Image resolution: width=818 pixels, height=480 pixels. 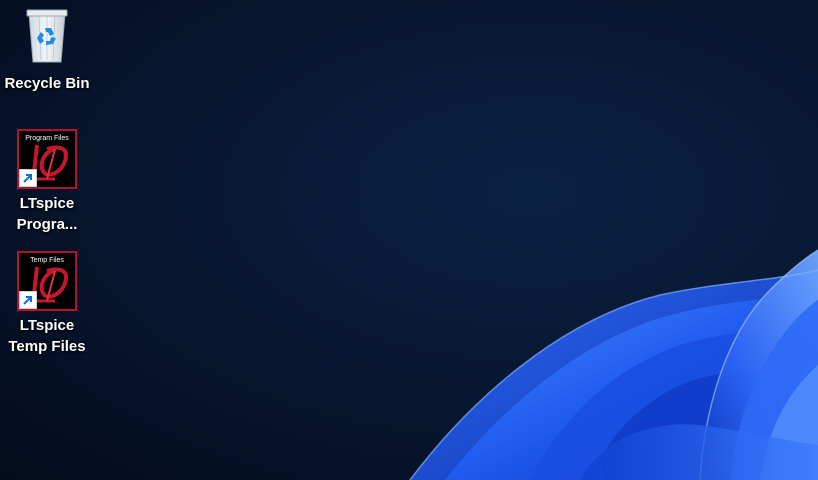 I want to click on ltspice-logo-icon: Program Files, so click(x=47, y=159).